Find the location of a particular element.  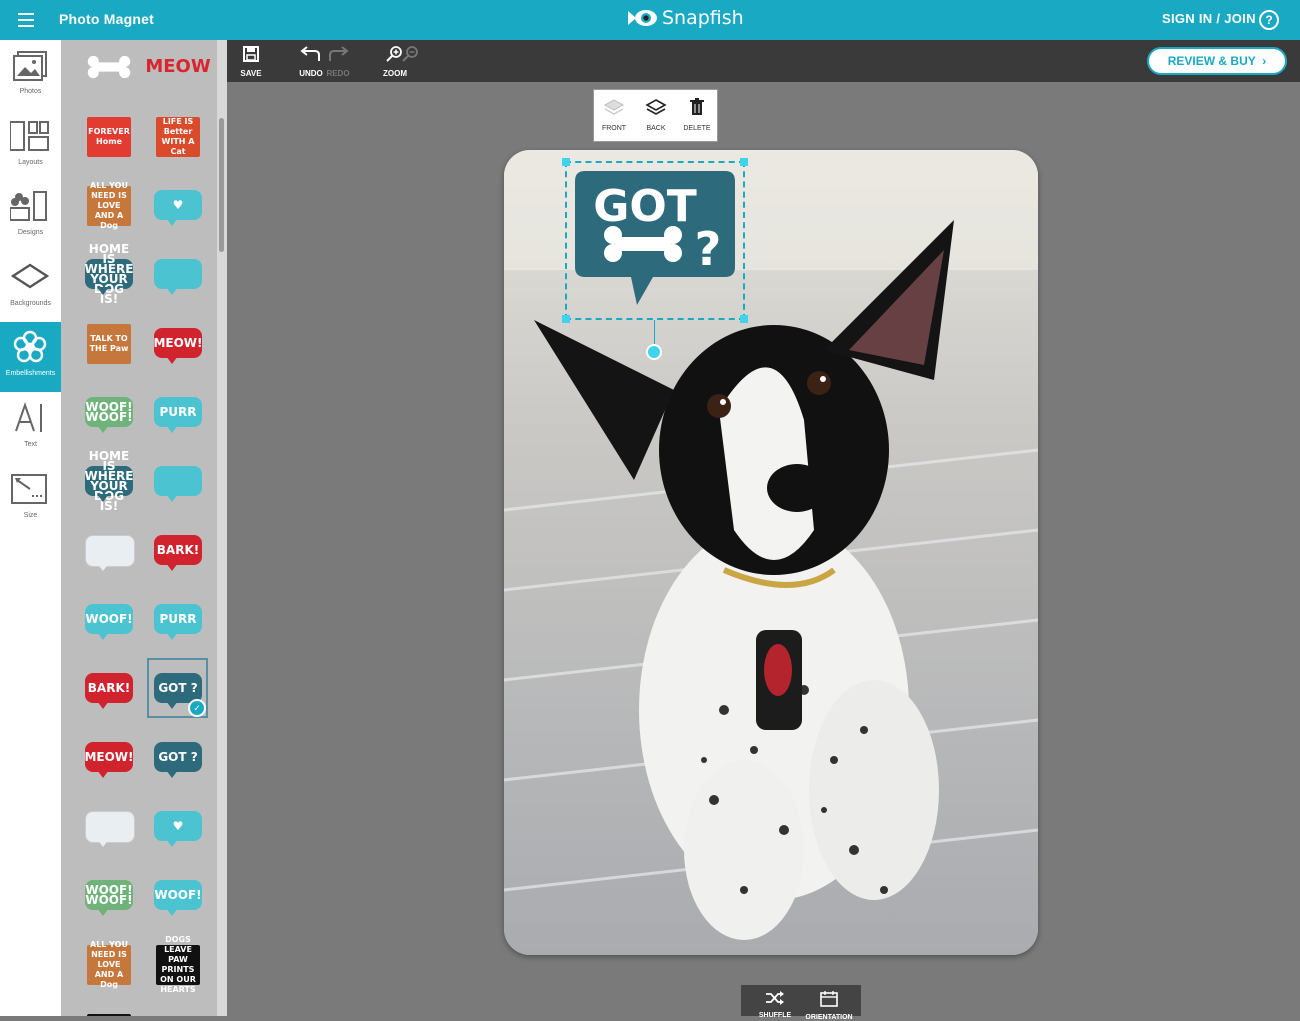

nav-item-text: Text is located at coordinates (30, 428).